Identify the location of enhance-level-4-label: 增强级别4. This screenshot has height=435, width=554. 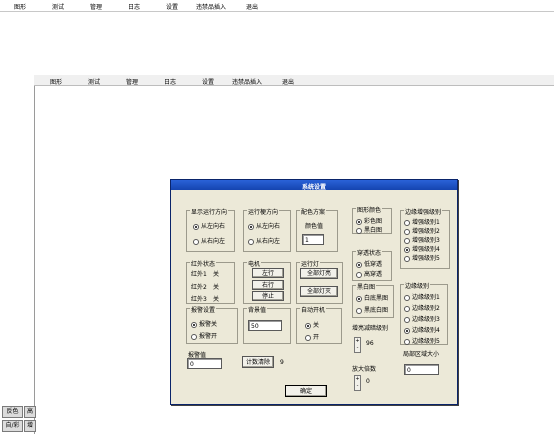
(426, 249).